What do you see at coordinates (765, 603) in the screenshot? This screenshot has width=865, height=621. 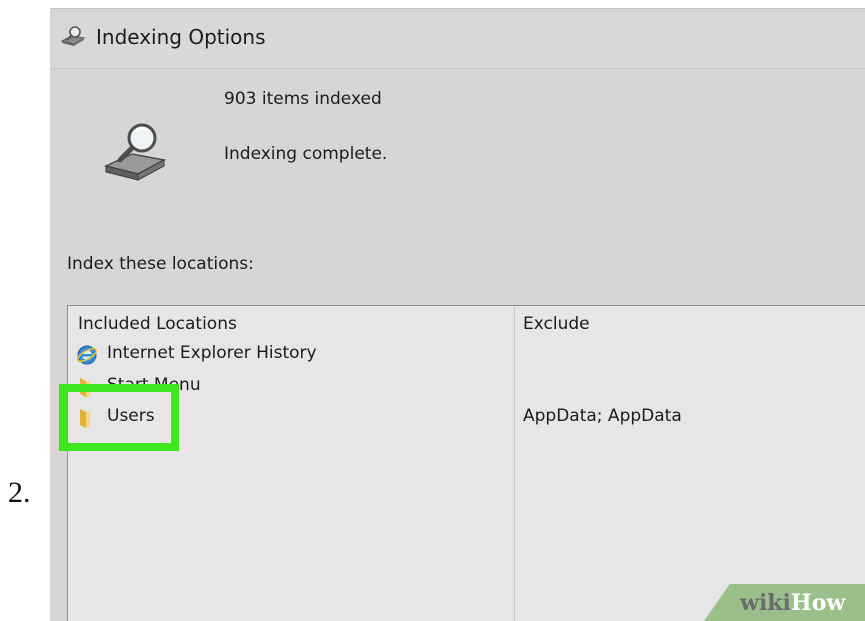 I see `watermark-wiki: wiki` at bounding box center [765, 603].